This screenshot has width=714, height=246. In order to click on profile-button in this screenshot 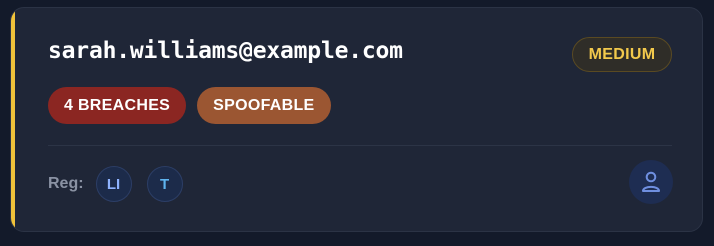, I will do `click(651, 182)`.